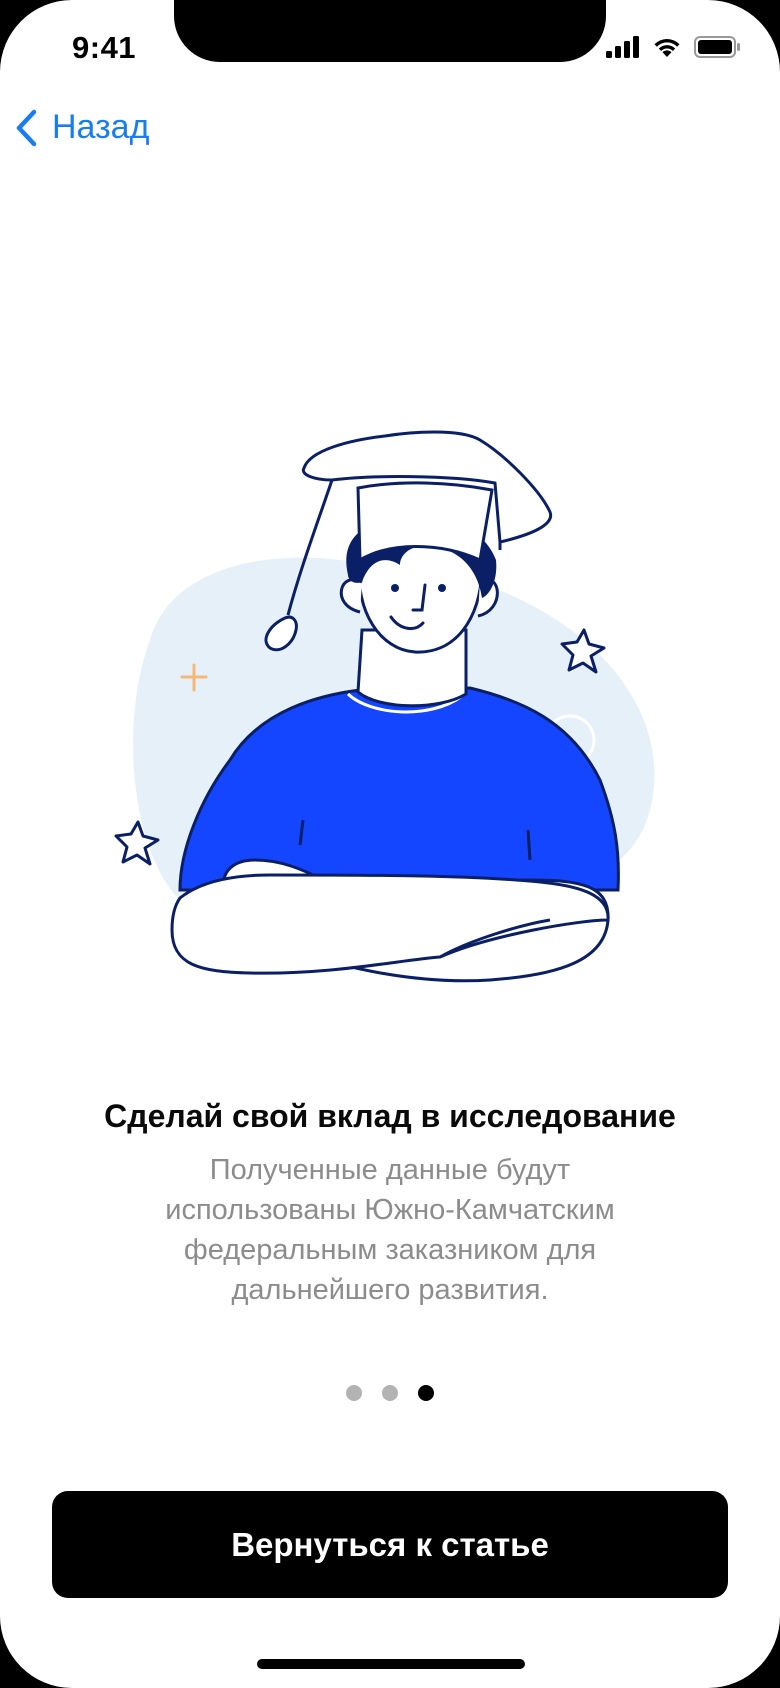 The height and width of the screenshot is (1688, 780). What do you see at coordinates (622, 47) in the screenshot?
I see `cellular-signal-icon` at bounding box center [622, 47].